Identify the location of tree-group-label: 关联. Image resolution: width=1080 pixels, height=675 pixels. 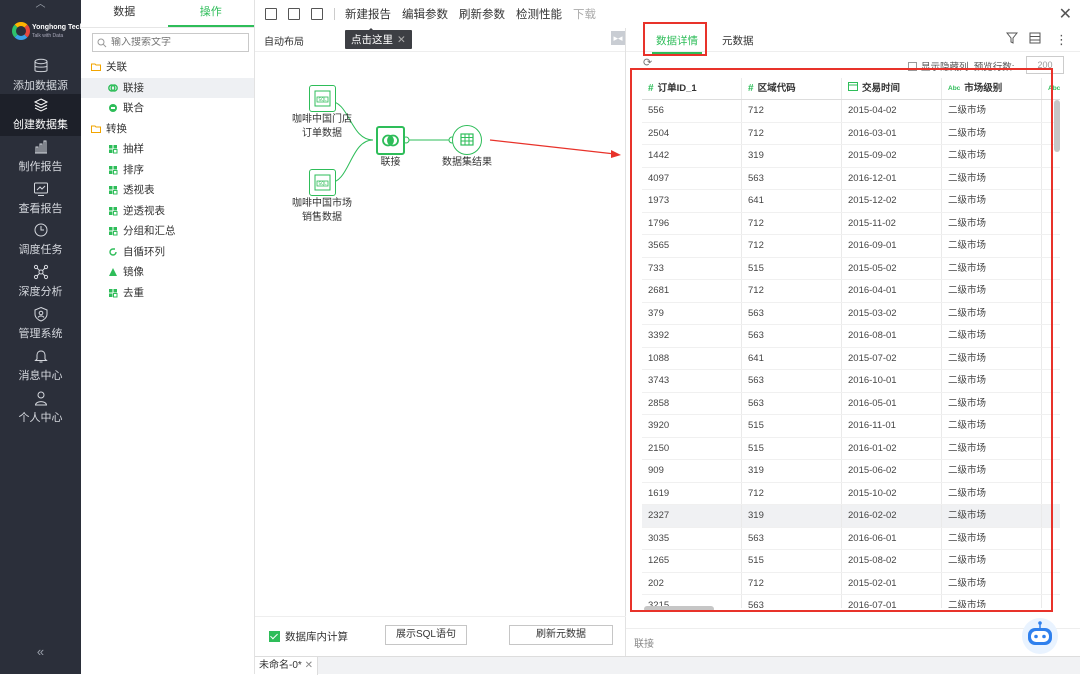
(116, 67).